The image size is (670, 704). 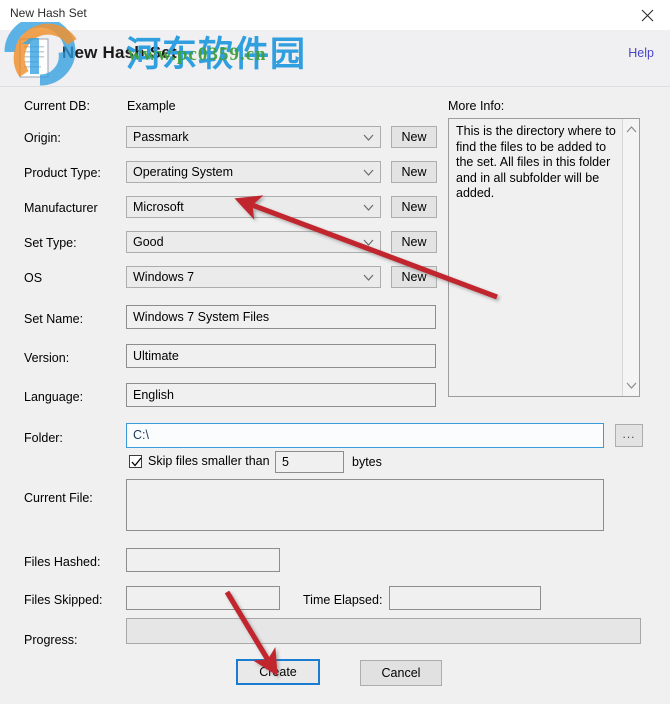 I want to click on help-link: Help, so click(x=641, y=53).